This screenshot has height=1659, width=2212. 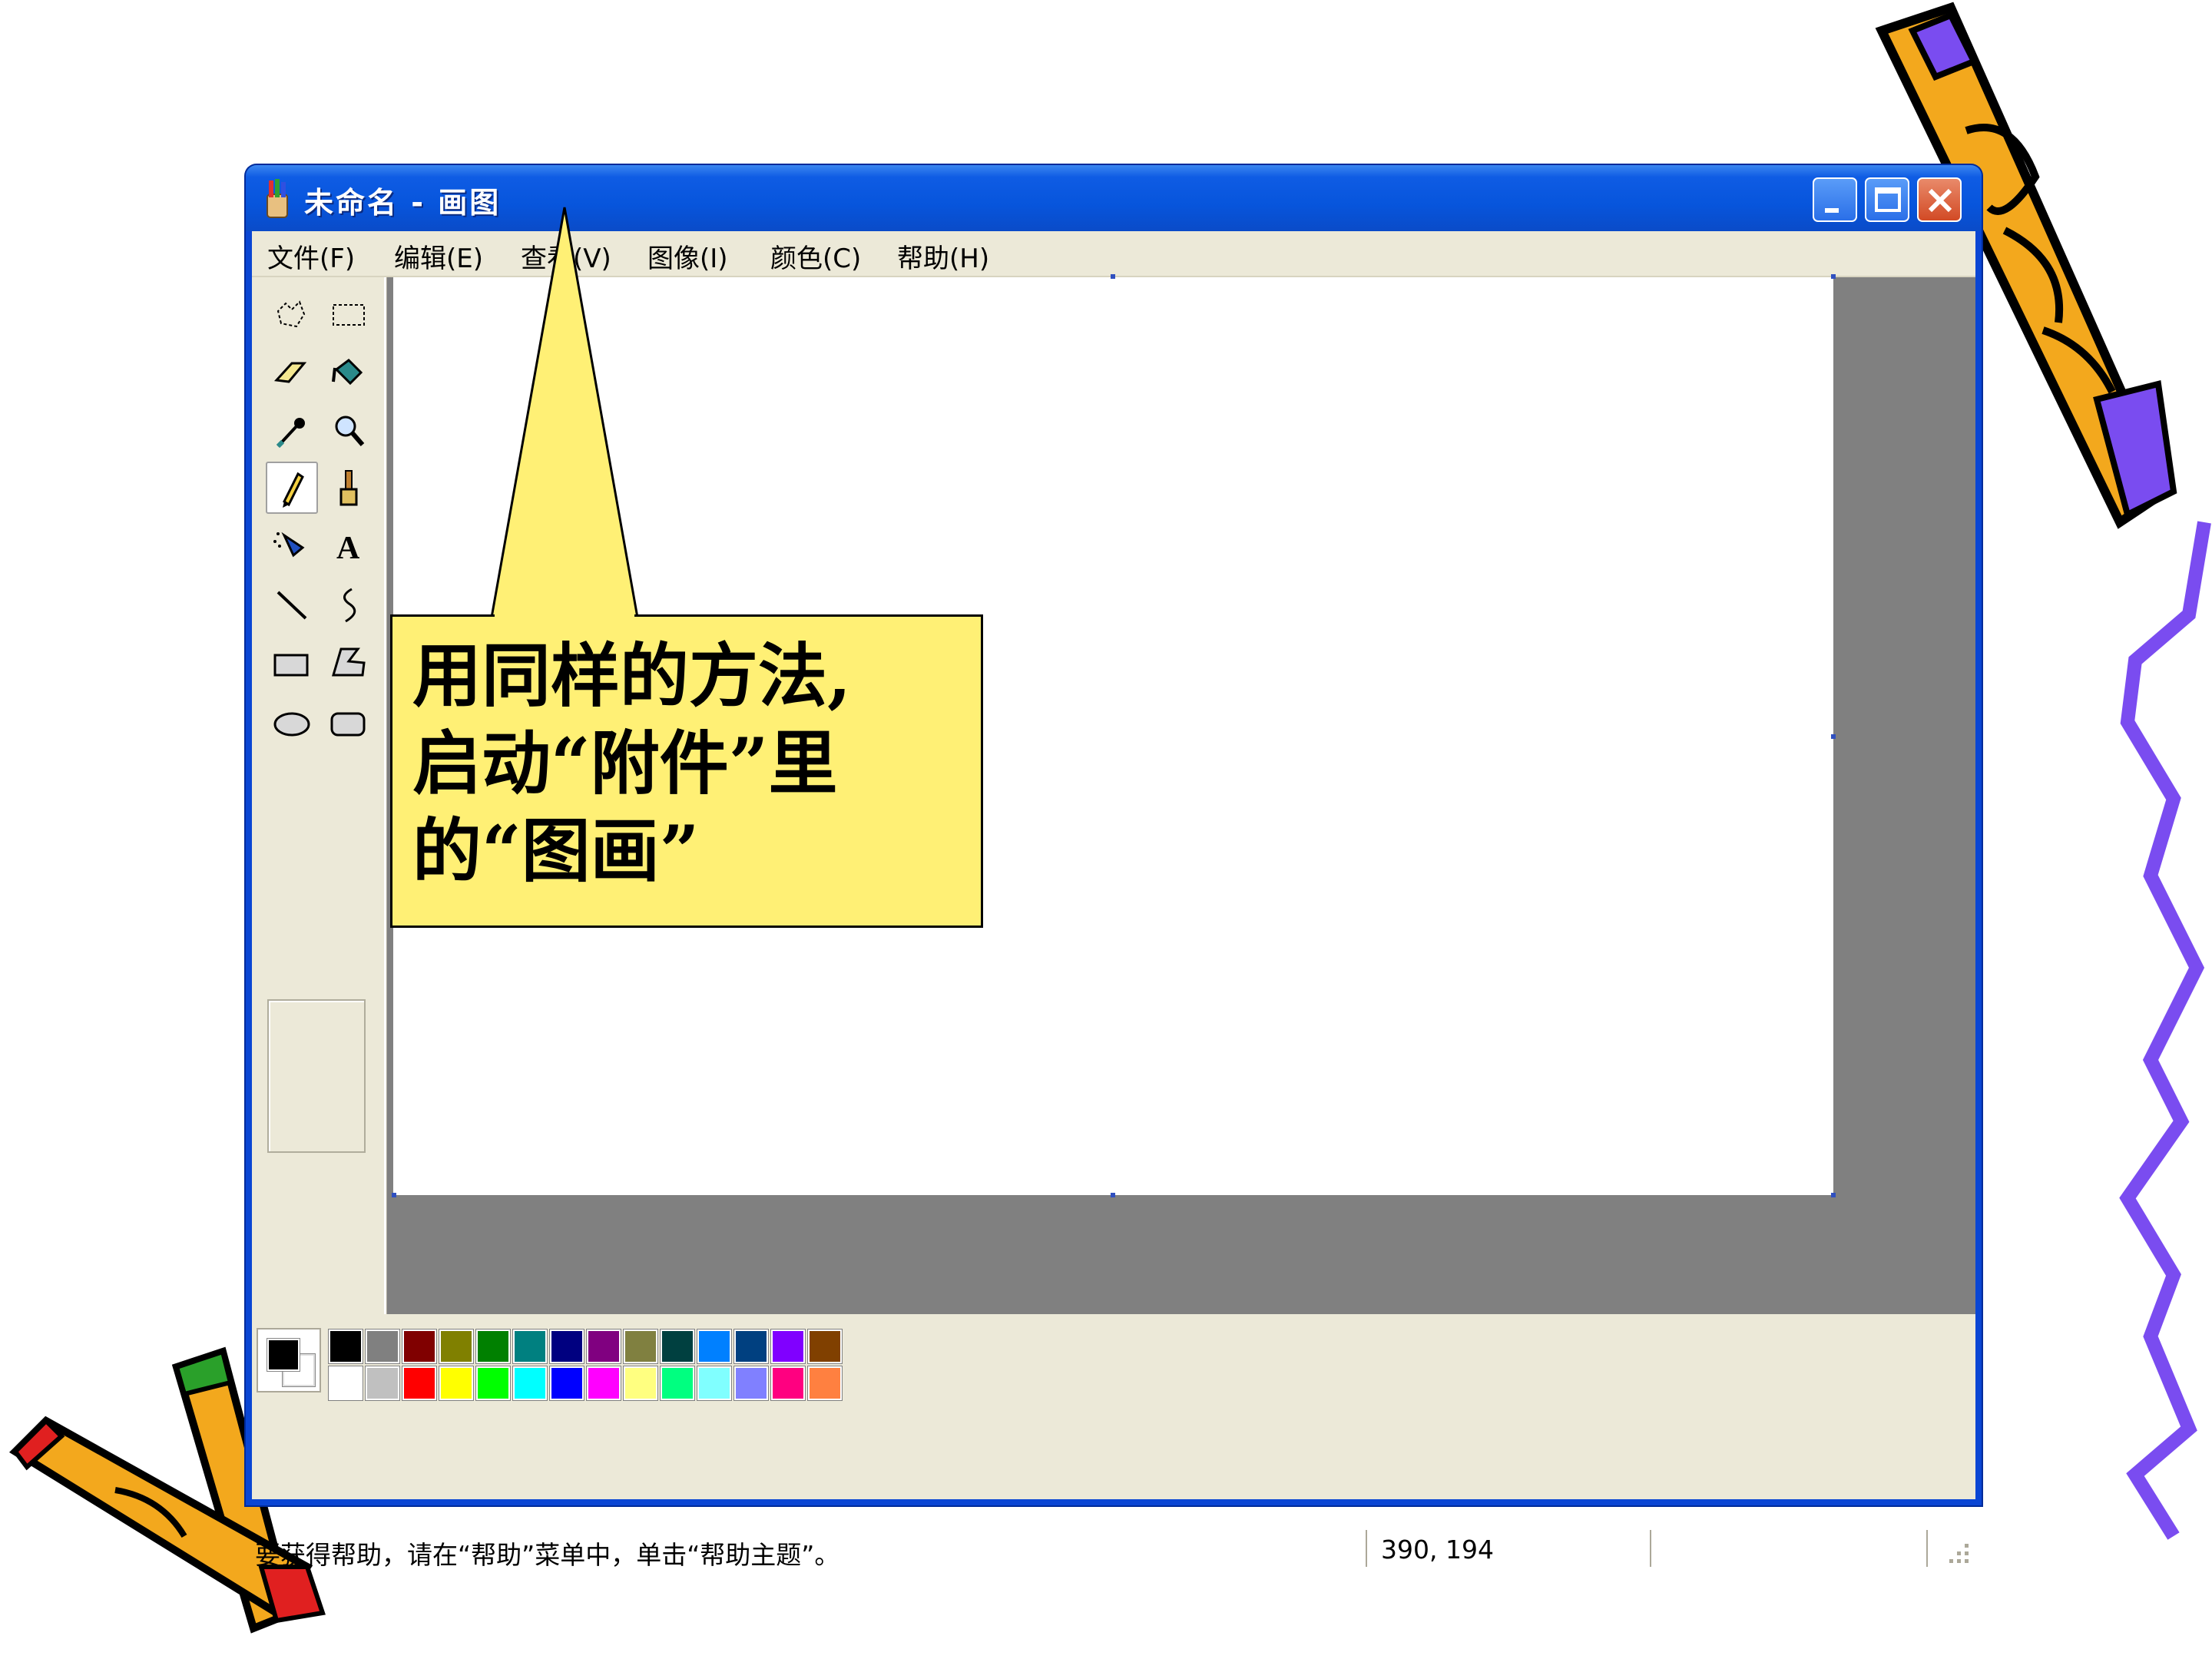 I want to click on callout-line-2: 启动“附件”里, so click(x=625, y=763).